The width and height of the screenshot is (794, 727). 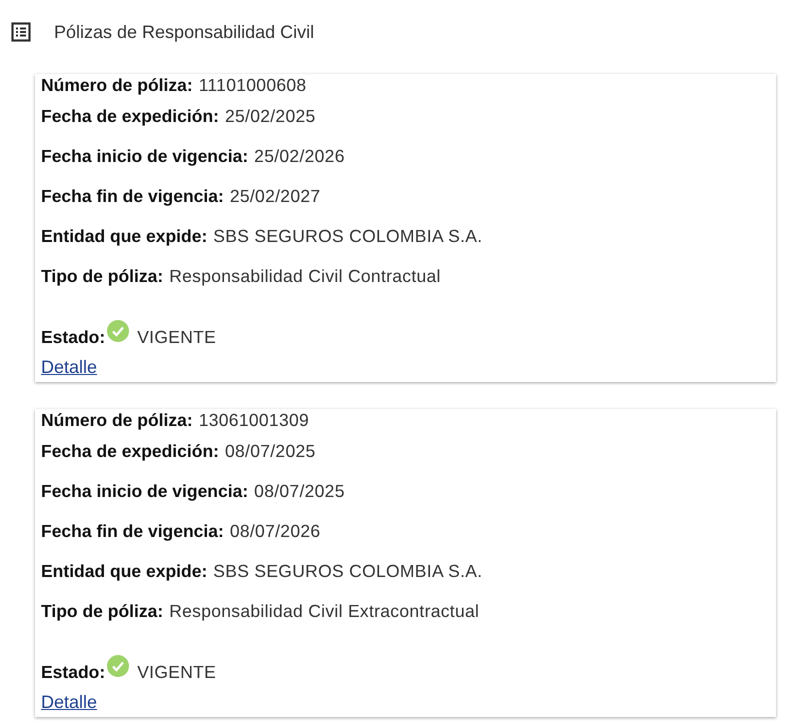 I want to click on field-value: 13061001309, so click(x=254, y=420).